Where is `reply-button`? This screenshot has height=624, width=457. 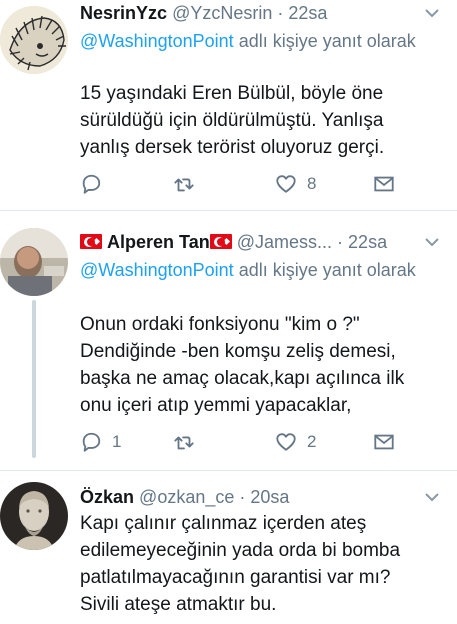
reply-button is located at coordinates (91, 184).